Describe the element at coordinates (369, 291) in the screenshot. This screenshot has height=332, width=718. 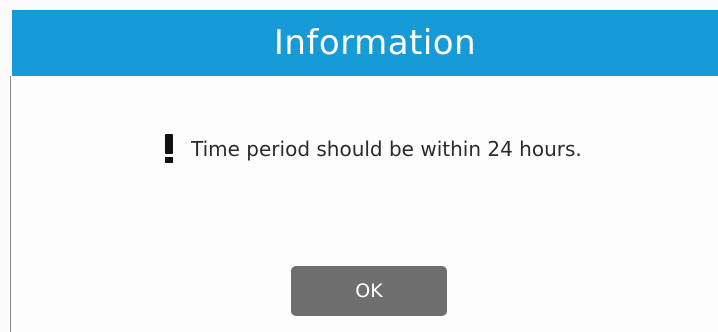
I see `ok-button: OK` at that location.